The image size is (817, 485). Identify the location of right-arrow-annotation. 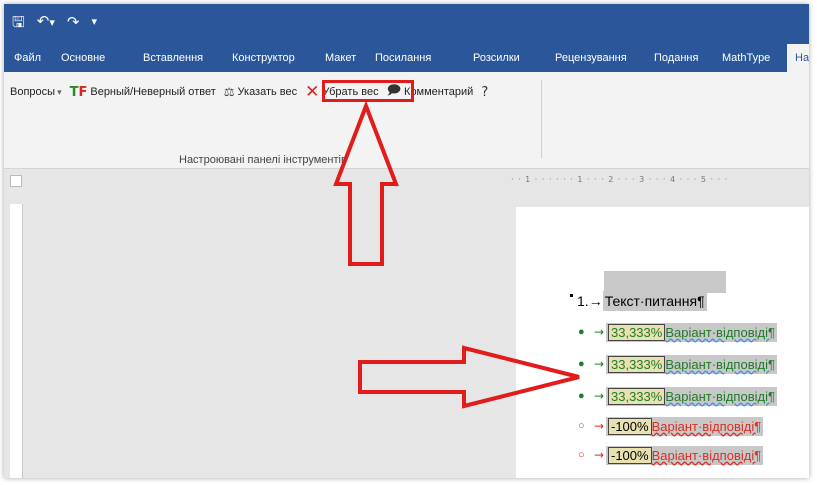
(469, 377).